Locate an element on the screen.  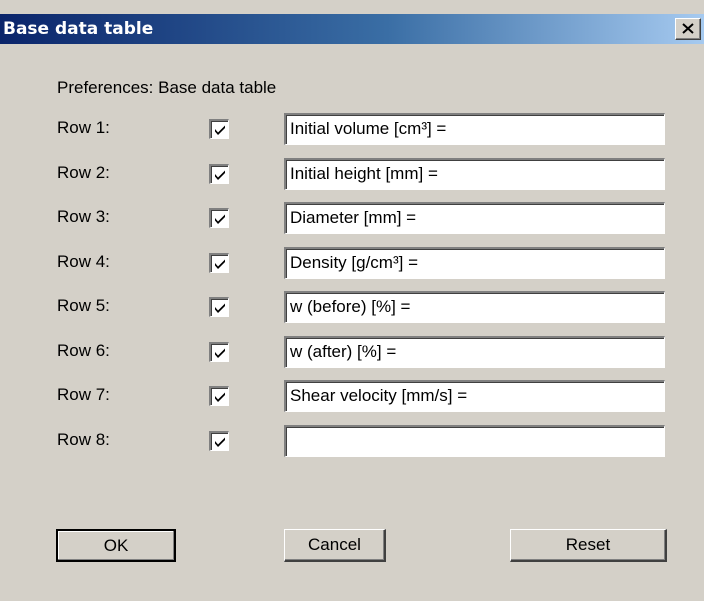
row-label: Row 6: is located at coordinates (83, 350).